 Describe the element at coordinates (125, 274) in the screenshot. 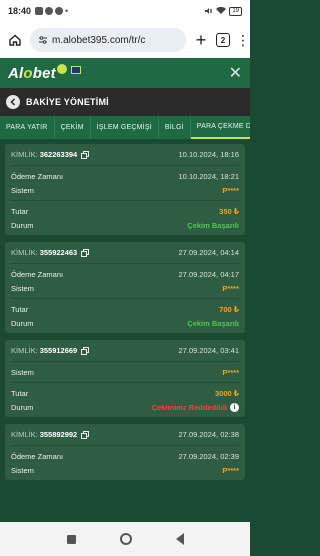

I see `payment-time-row: Ödeme Zamanı 27.09.2024, 04:17` at that location.